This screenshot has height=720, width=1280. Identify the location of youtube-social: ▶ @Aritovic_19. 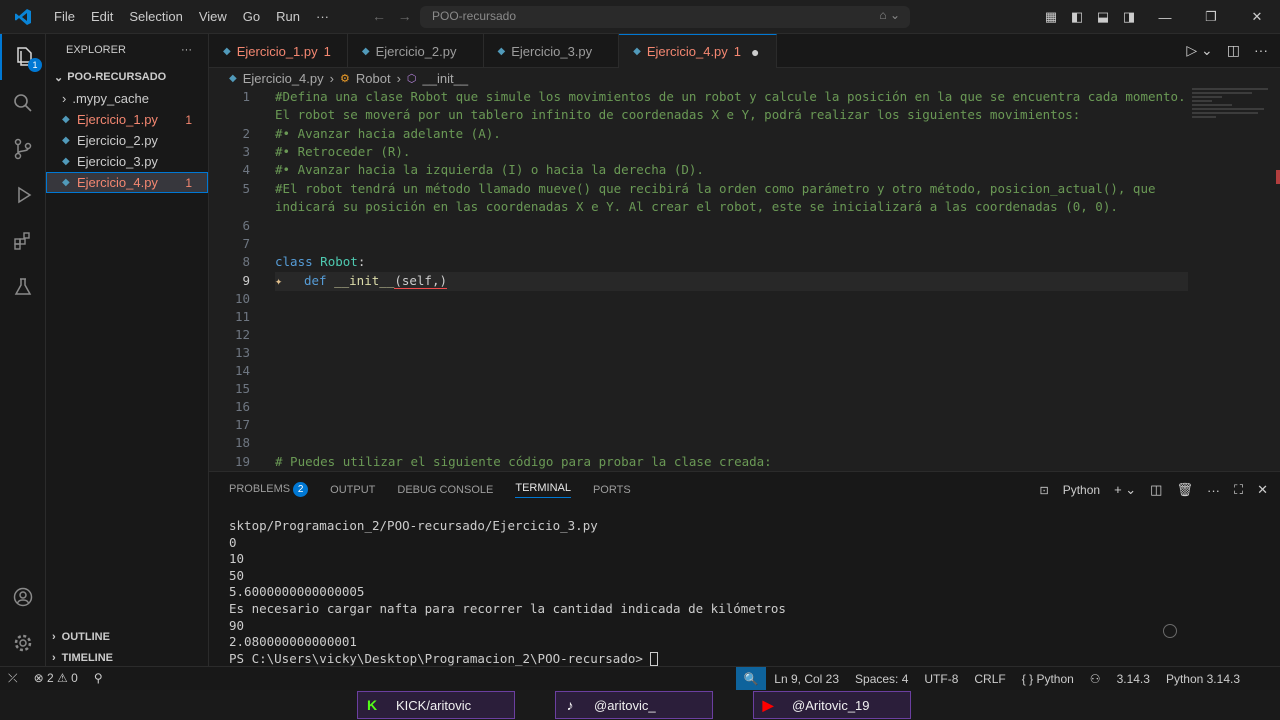
(832, 705).